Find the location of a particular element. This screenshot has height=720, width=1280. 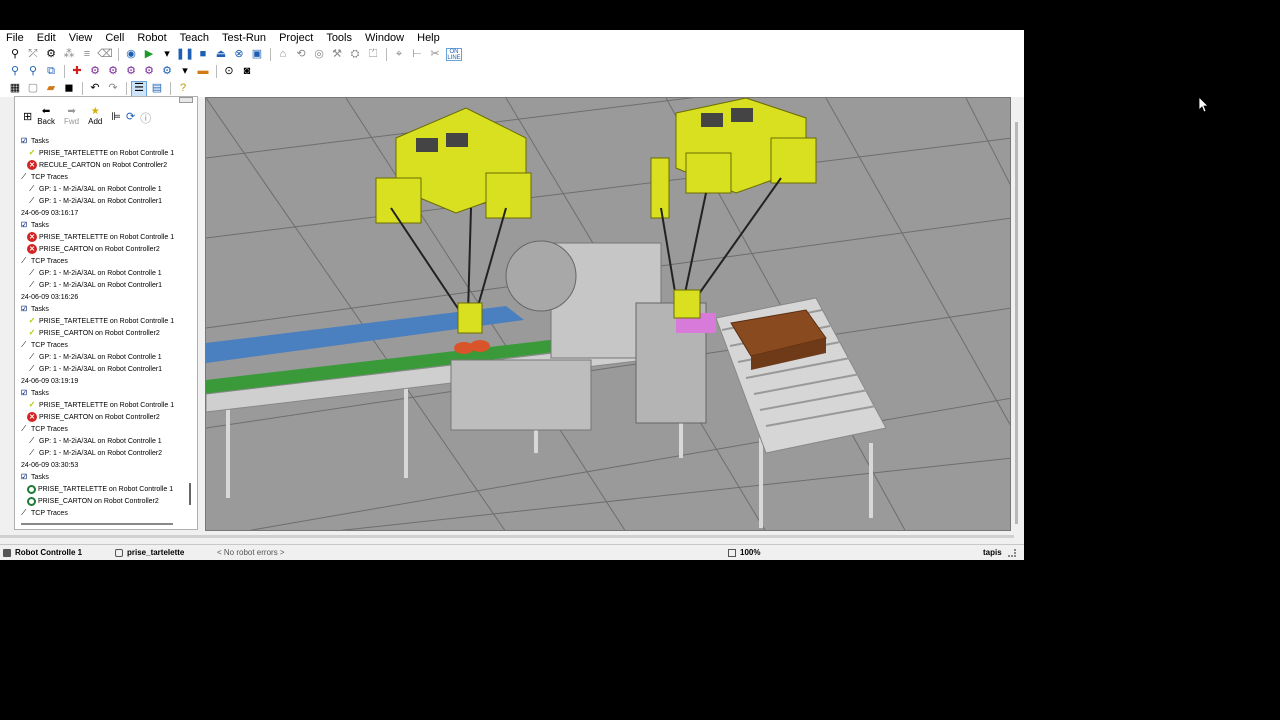

open-folder-icon: ▰ is located at coordinates (51, 89).